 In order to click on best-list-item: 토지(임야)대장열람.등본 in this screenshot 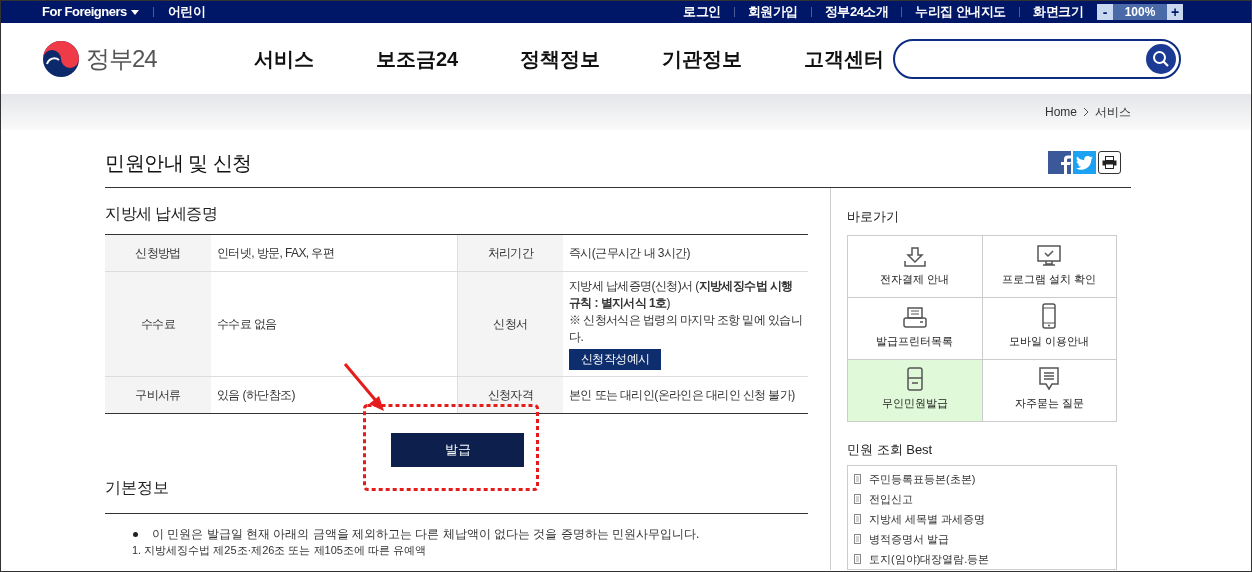, I will do `click(922, 559)`.